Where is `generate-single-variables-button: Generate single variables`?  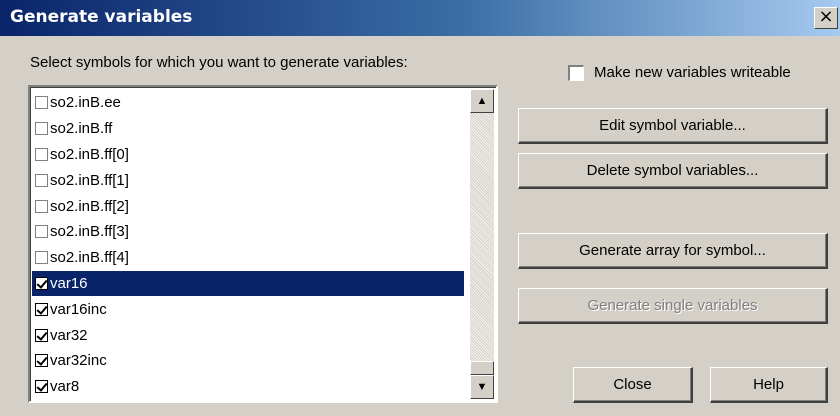
generate-single-variables-button: Generate single variables is located at coordinates (673, 306).